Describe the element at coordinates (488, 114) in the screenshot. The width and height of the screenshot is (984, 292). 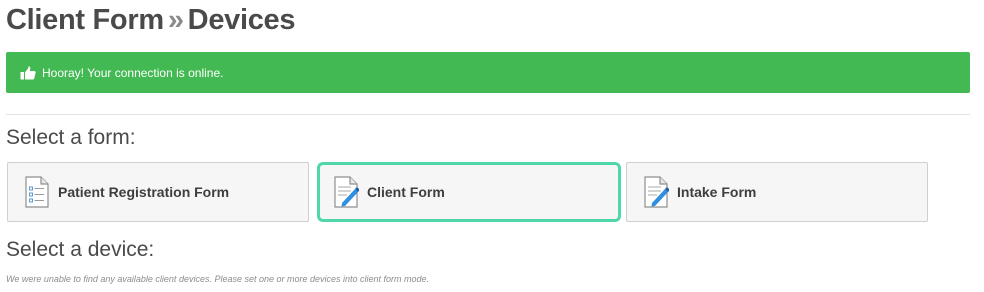
I see `divider` at that location.